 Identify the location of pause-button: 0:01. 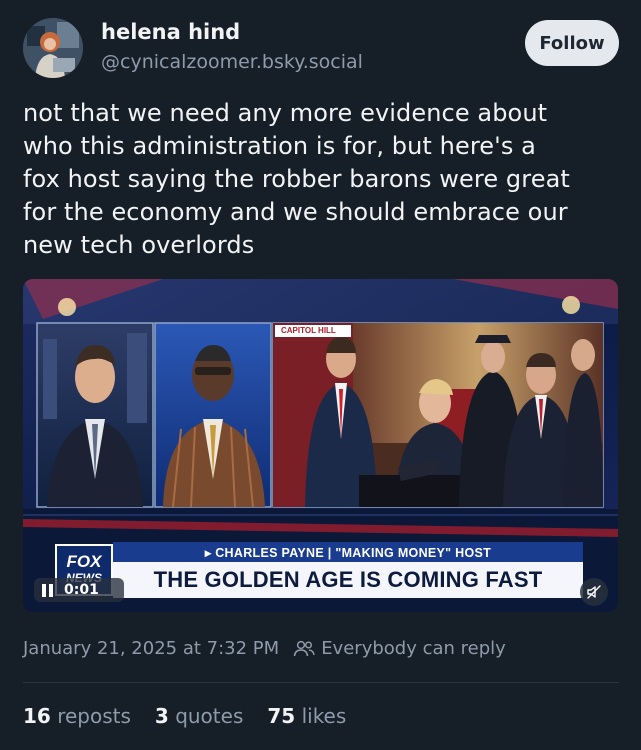
(79, 590).